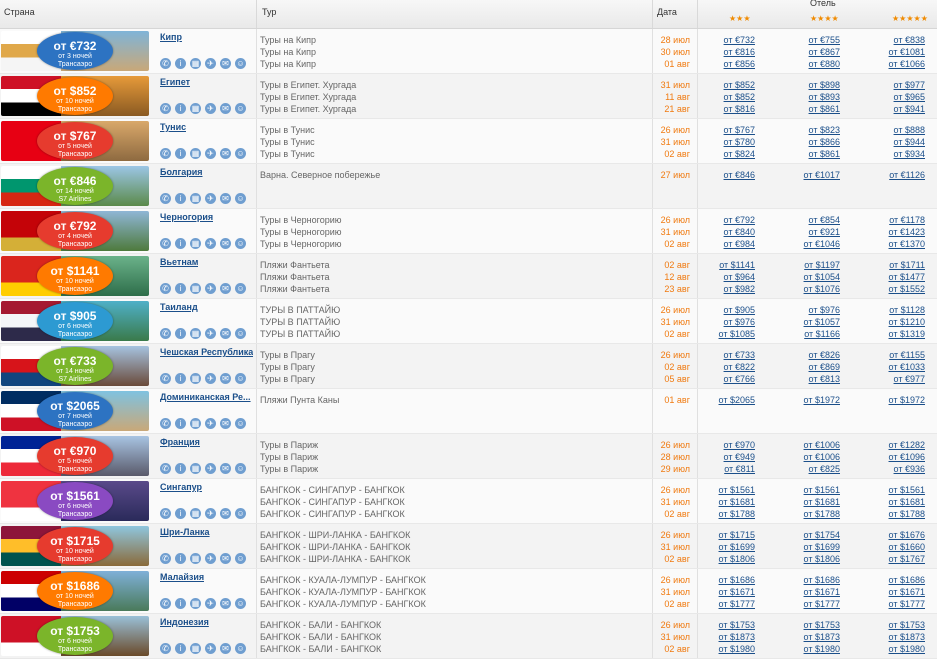 The width and height of the screenshot is (937, 659). Describe the element at coordinates (75, 591) in the screenshot. I see `country-badge: от $1686 от 10 ночей Трансаэро` at that location.